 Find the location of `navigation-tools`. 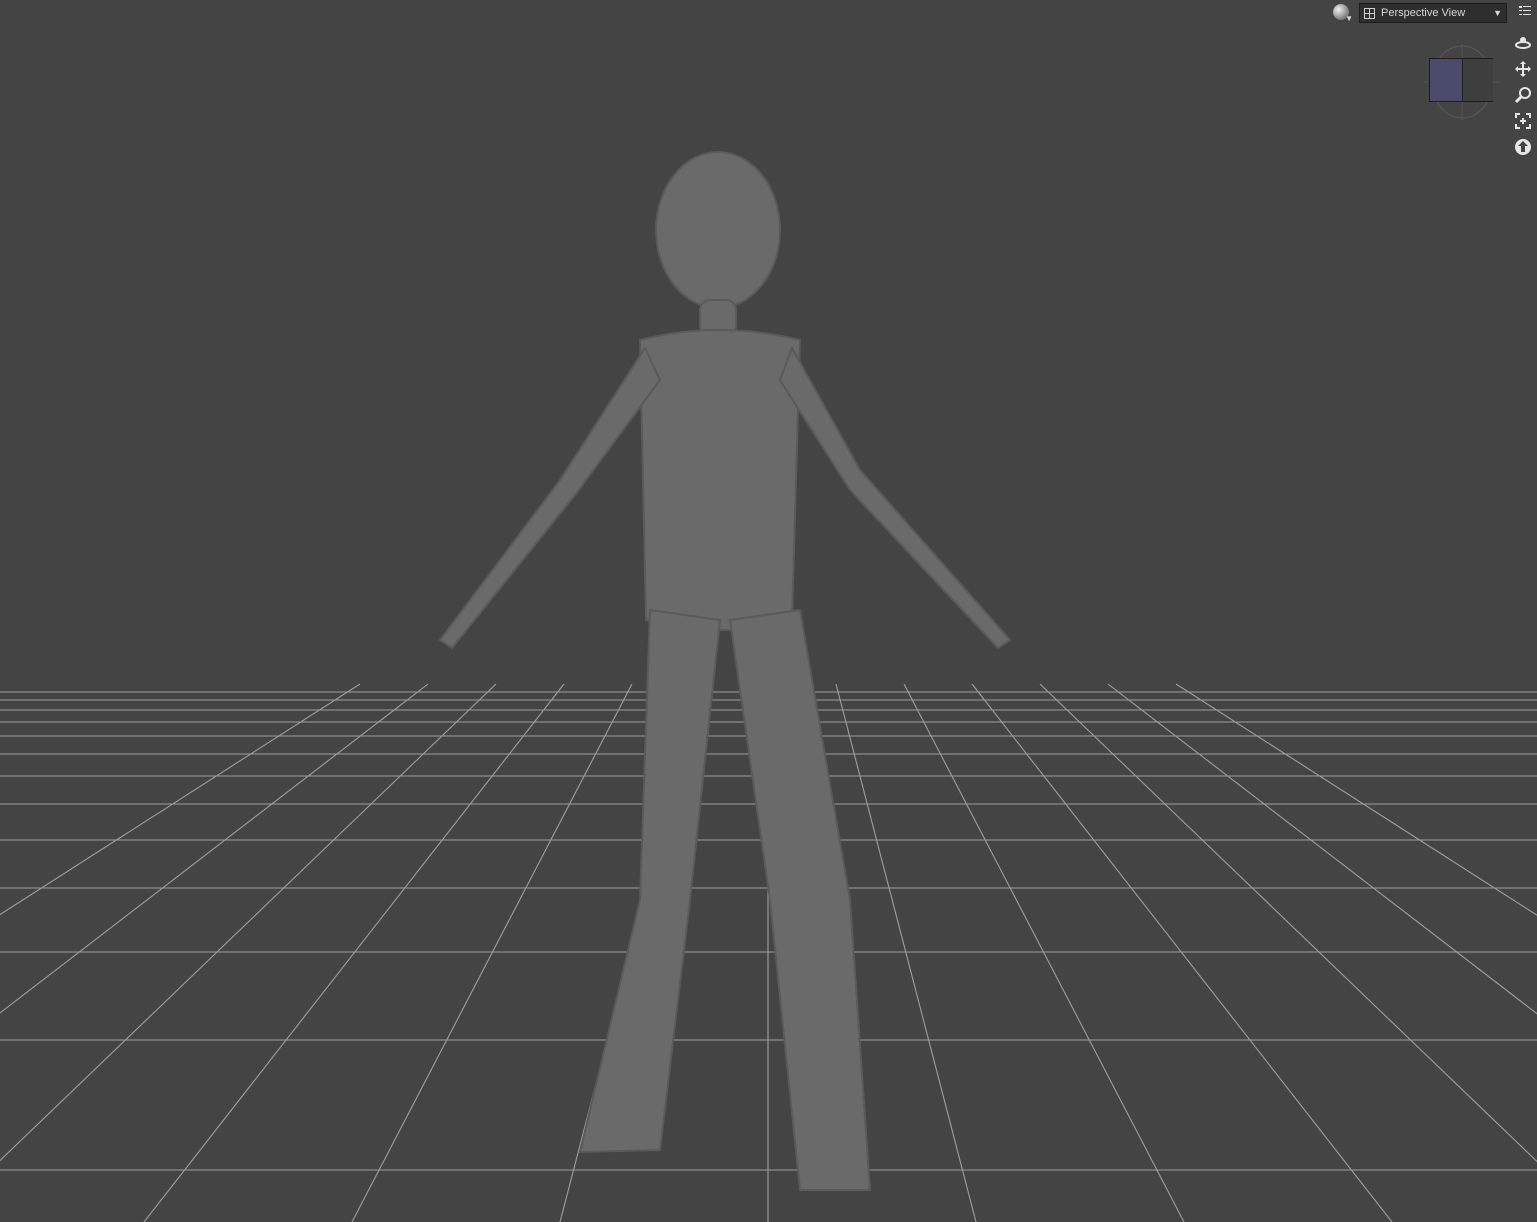

navigation-tools is located at coordinates (1523, 95).